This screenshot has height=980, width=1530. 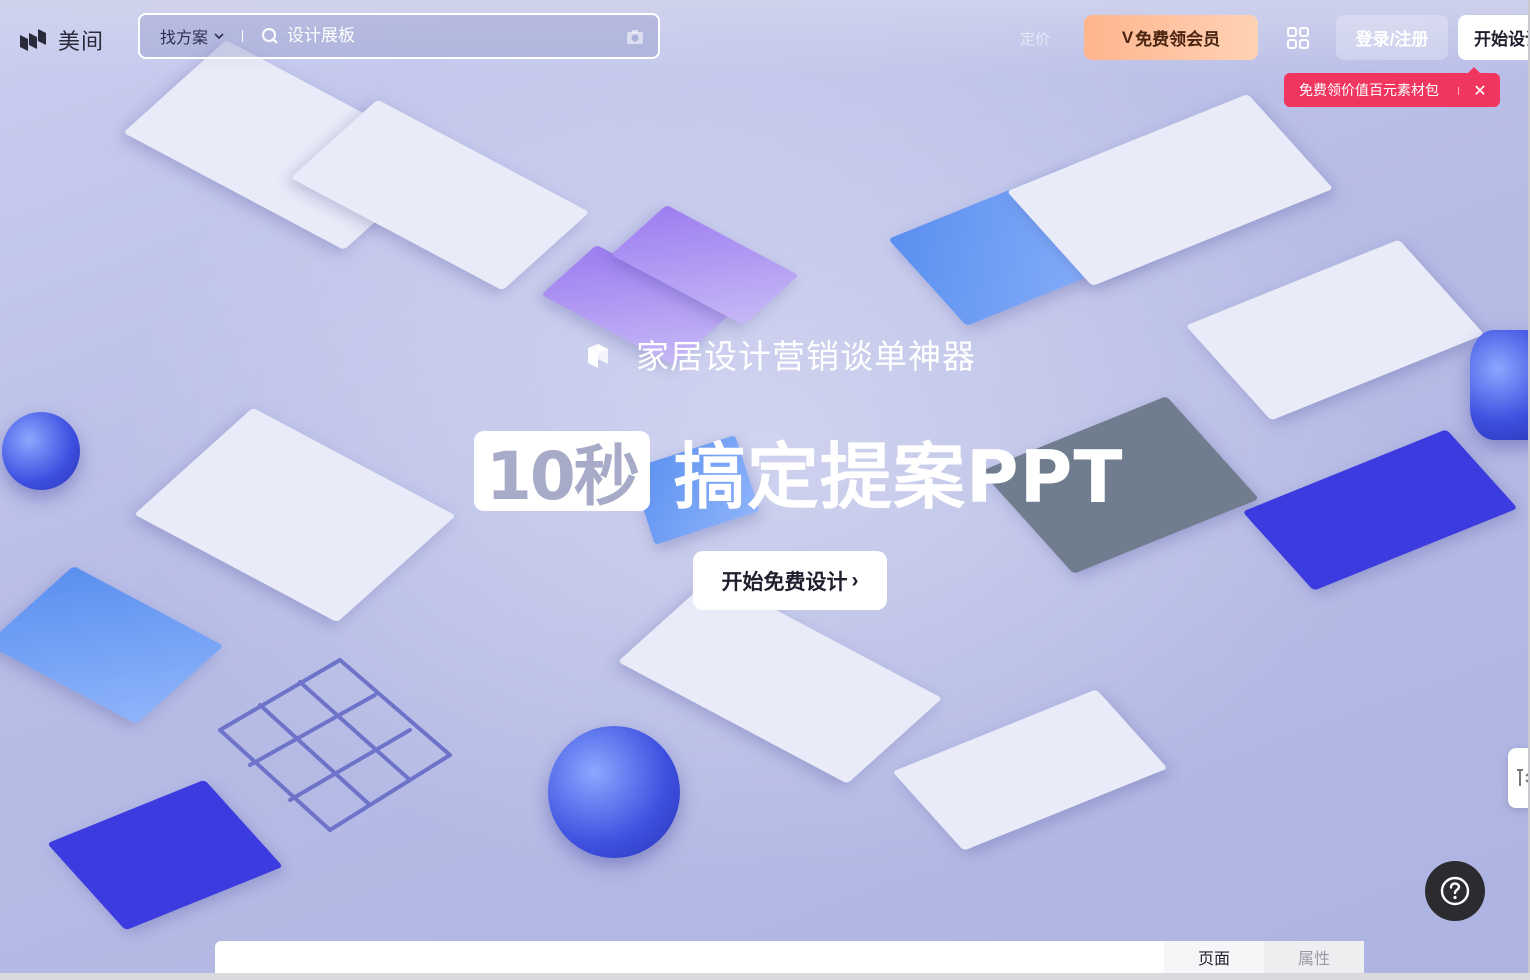 I want to click on help-button, so click(x=1455, y=891).